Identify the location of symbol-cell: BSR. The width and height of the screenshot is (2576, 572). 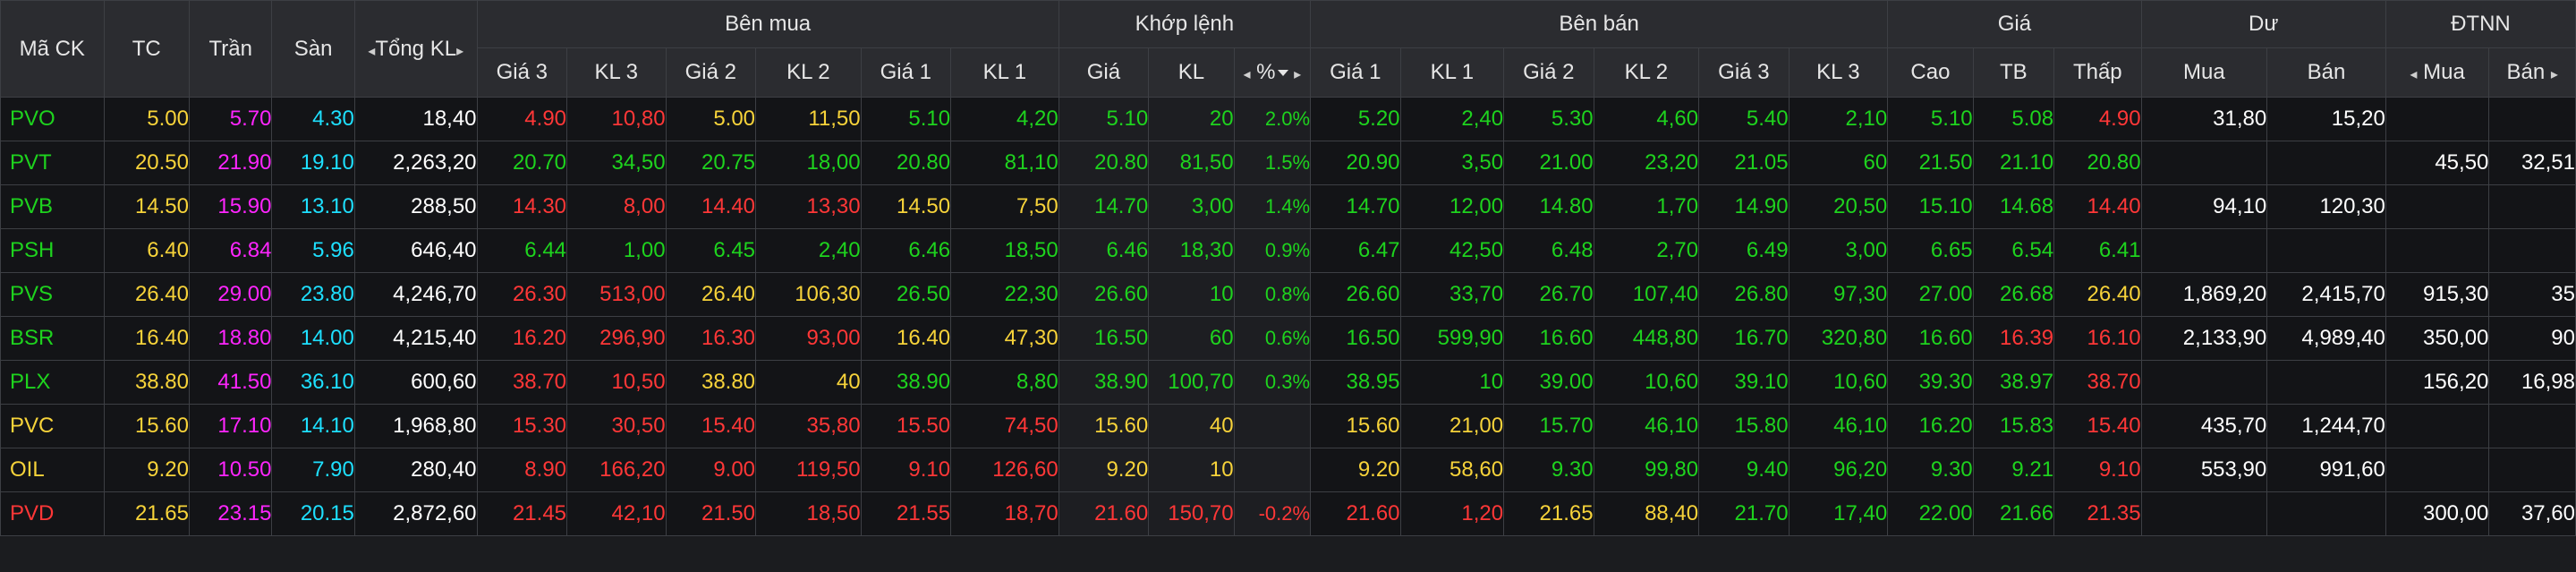
(52, 338).